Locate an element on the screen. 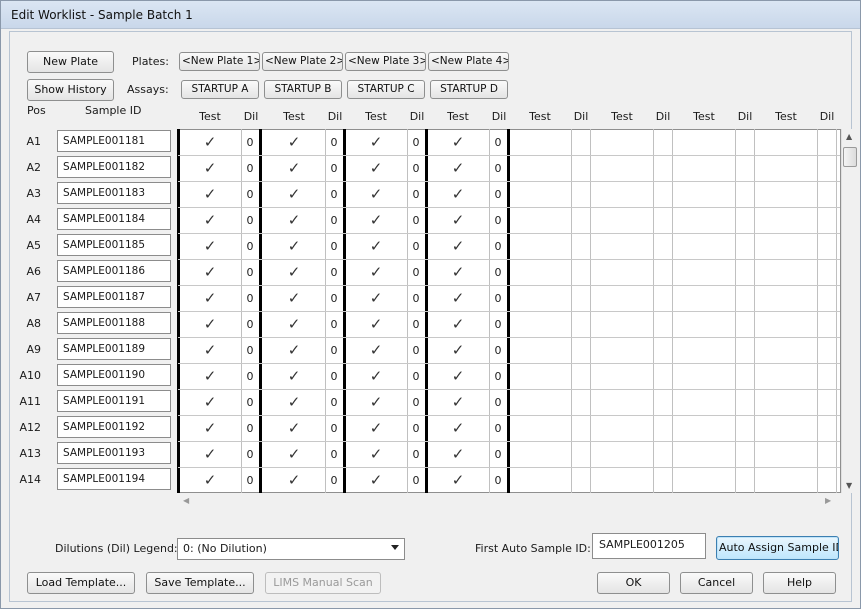 The width and height of the screenshot is (861, 609). sample-id-input: SAMPLE001189 is located at coordinates (114, 349).